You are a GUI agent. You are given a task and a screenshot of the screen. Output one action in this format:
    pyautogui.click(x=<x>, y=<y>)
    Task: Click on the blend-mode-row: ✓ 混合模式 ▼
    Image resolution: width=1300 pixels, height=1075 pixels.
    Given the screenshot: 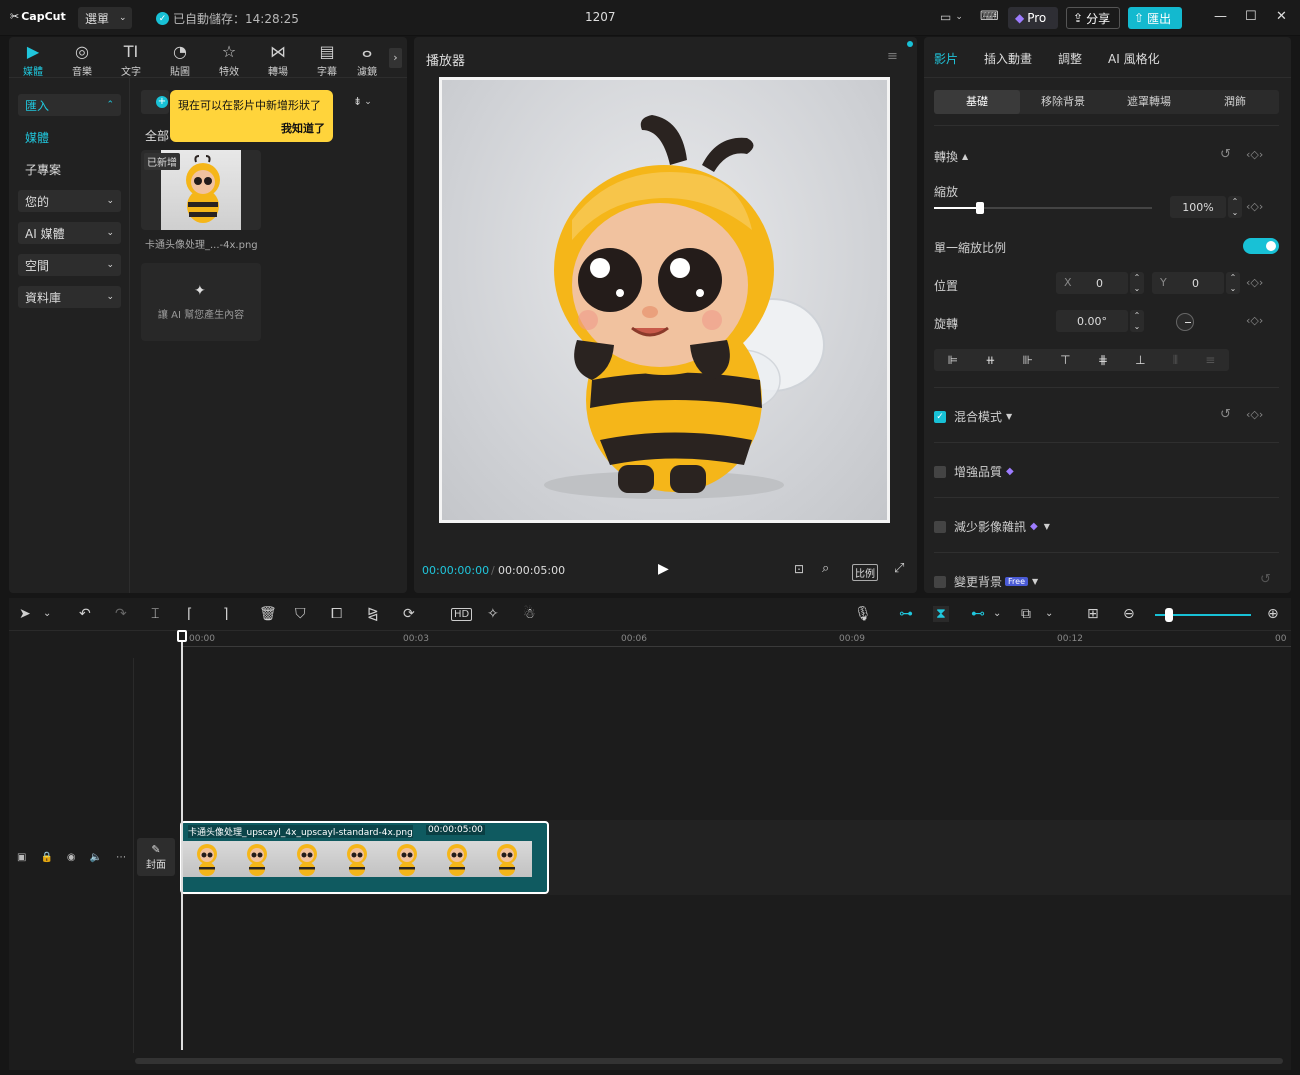 What is the action you would take?
    pyautogui.click(x=973, y=416)
    